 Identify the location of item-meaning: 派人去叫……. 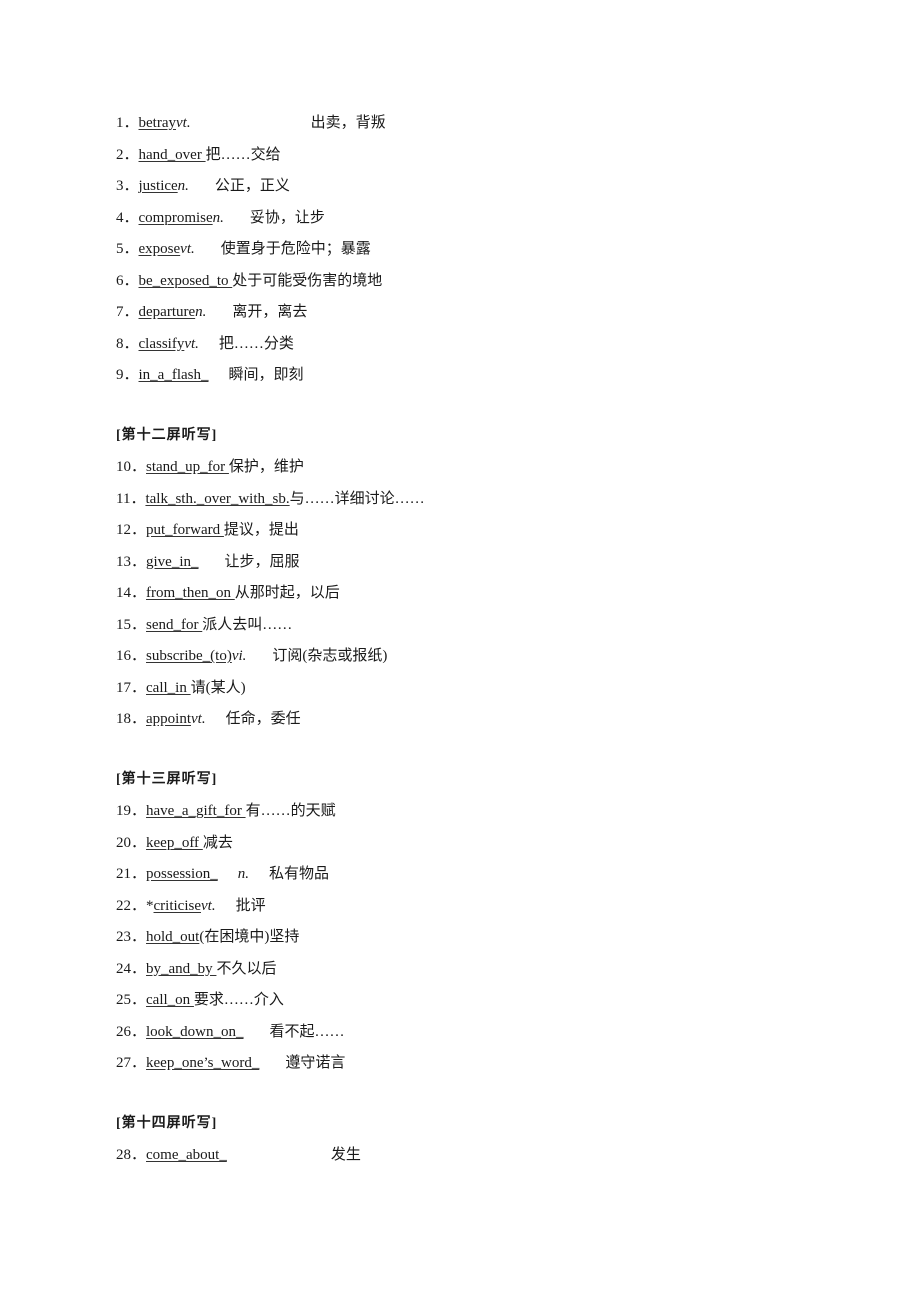
(247, 624).